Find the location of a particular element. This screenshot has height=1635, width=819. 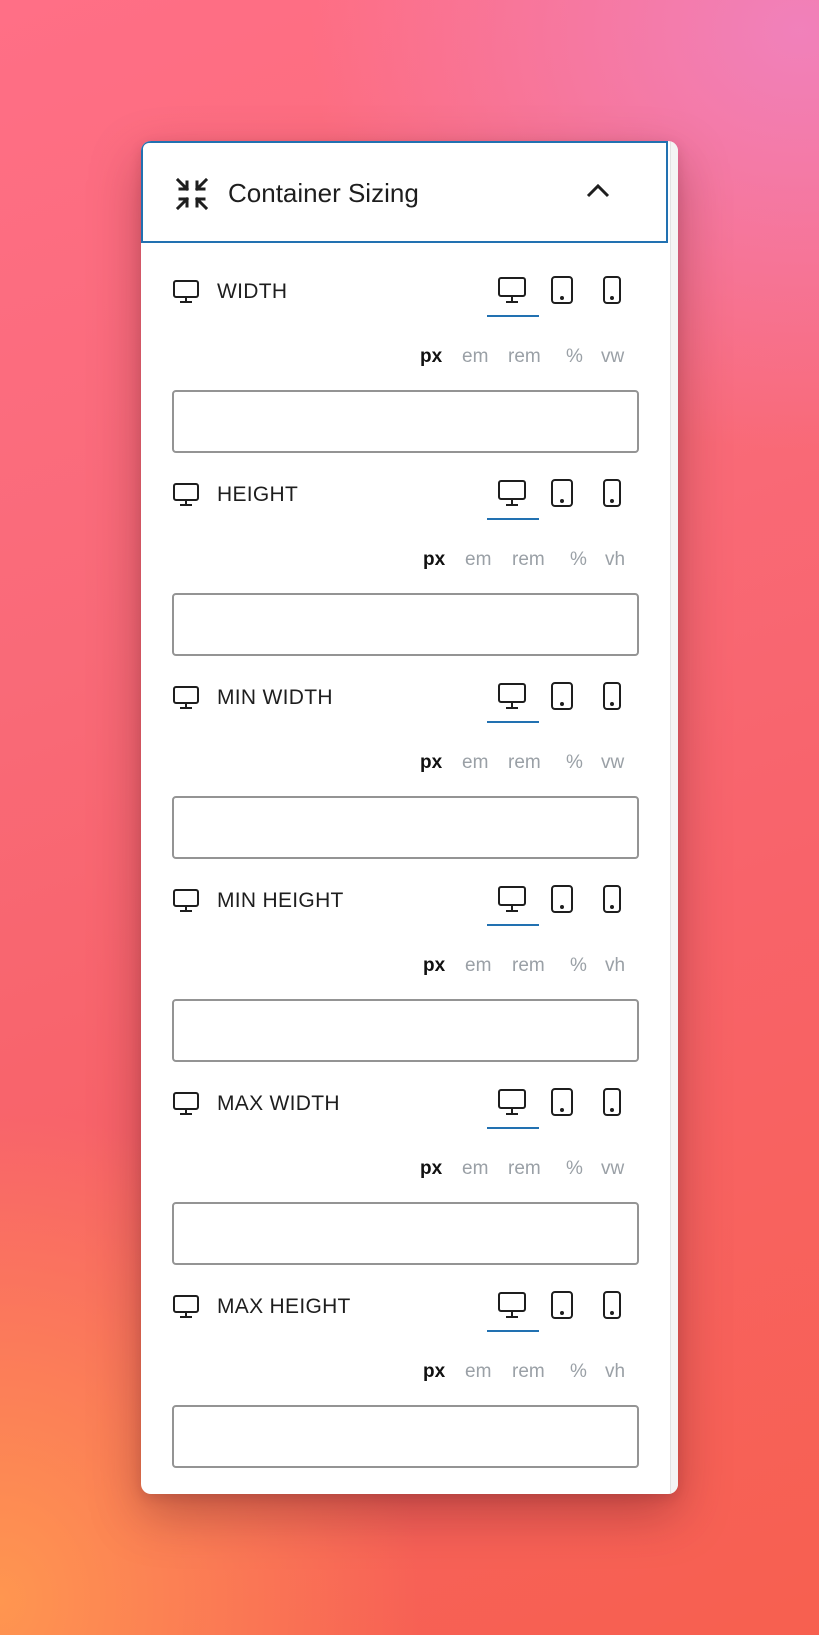

max-height-tablet-icon is located at coordinates (562, 1305).